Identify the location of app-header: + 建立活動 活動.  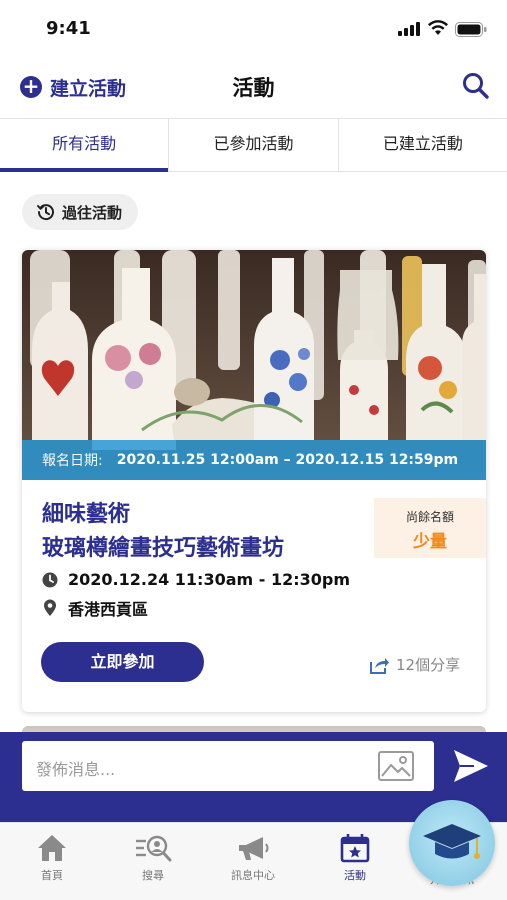
(253, 89).